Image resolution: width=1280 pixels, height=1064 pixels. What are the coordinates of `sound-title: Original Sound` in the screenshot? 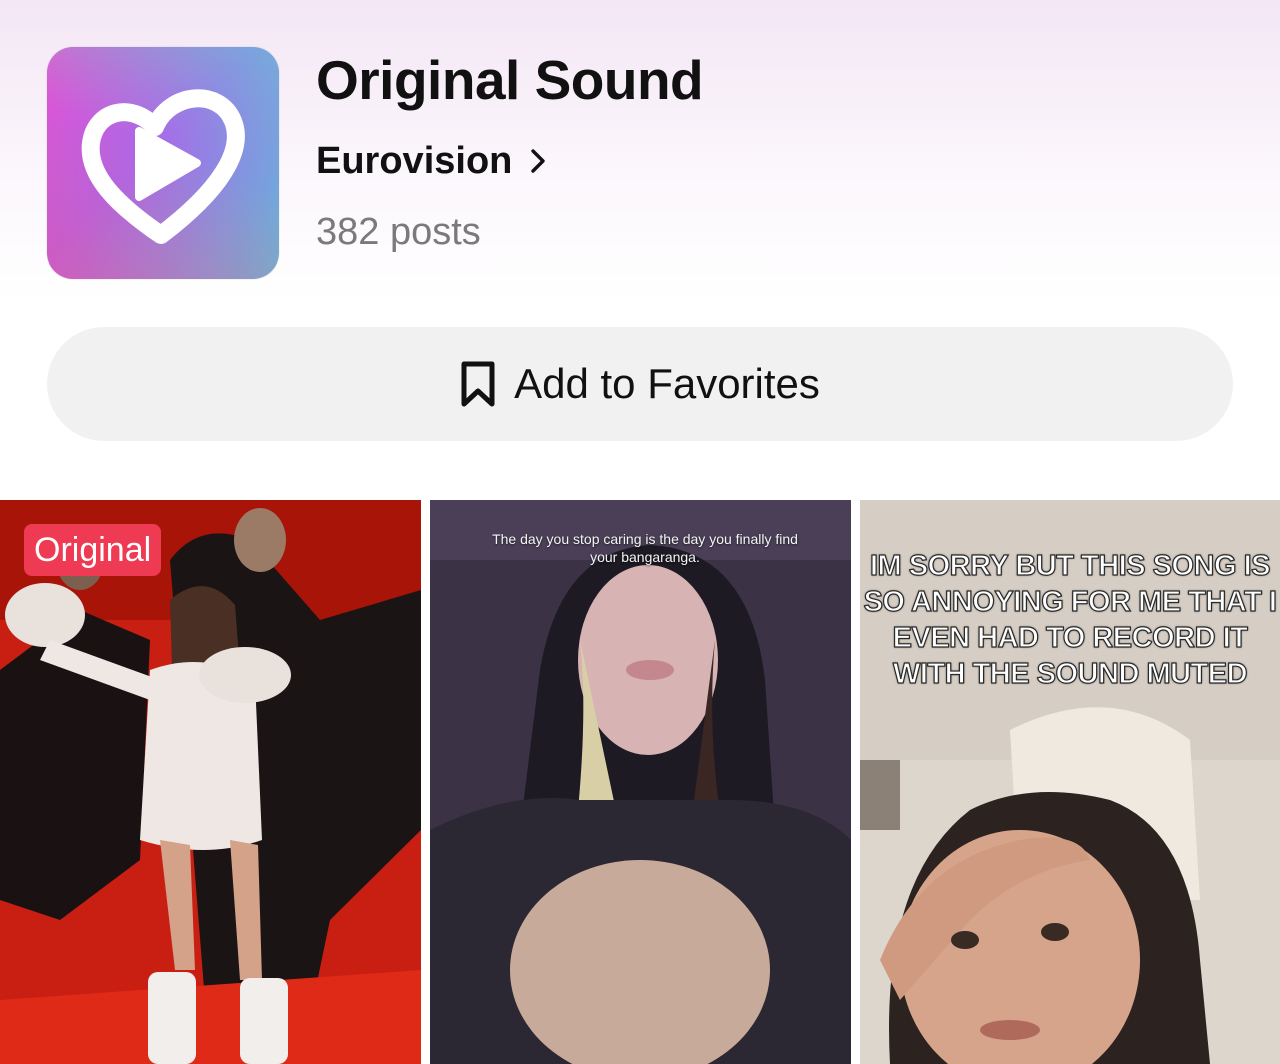 It's located at (510, 80).